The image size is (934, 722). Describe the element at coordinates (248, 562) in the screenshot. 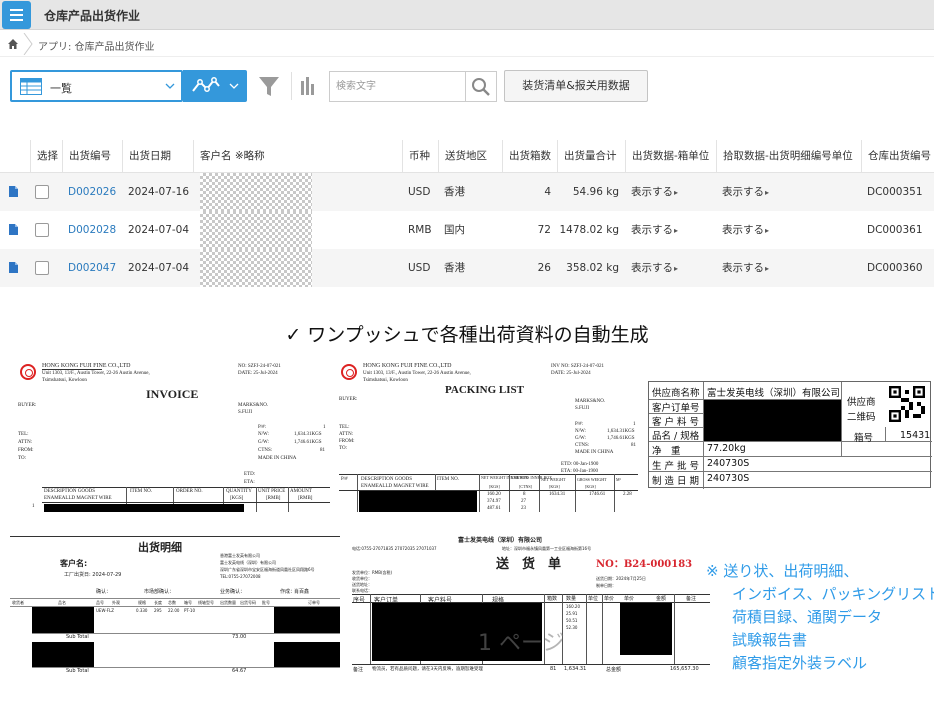

I see `detail-address-2: 富士发英电线（深圳）有限公司` at that location.